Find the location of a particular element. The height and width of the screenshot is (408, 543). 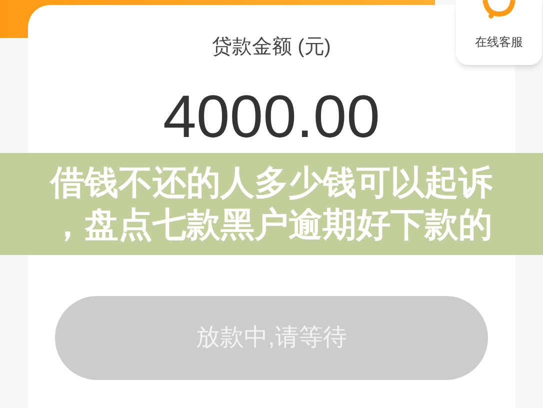

amount-label: 贷款金额 (元) is located at coordinates (271, 47).